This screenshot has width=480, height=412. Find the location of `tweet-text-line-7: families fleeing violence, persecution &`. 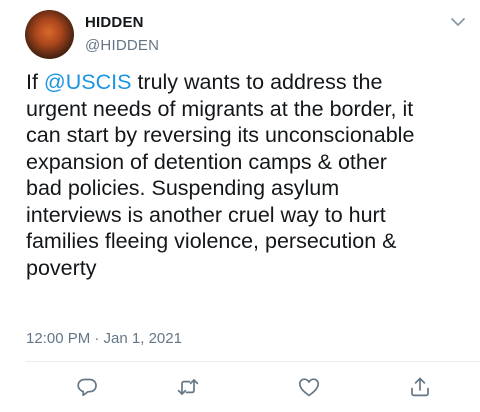

tweet-text-line-7: families fleeing violence, persecution & is located at coordinates (211, 241).